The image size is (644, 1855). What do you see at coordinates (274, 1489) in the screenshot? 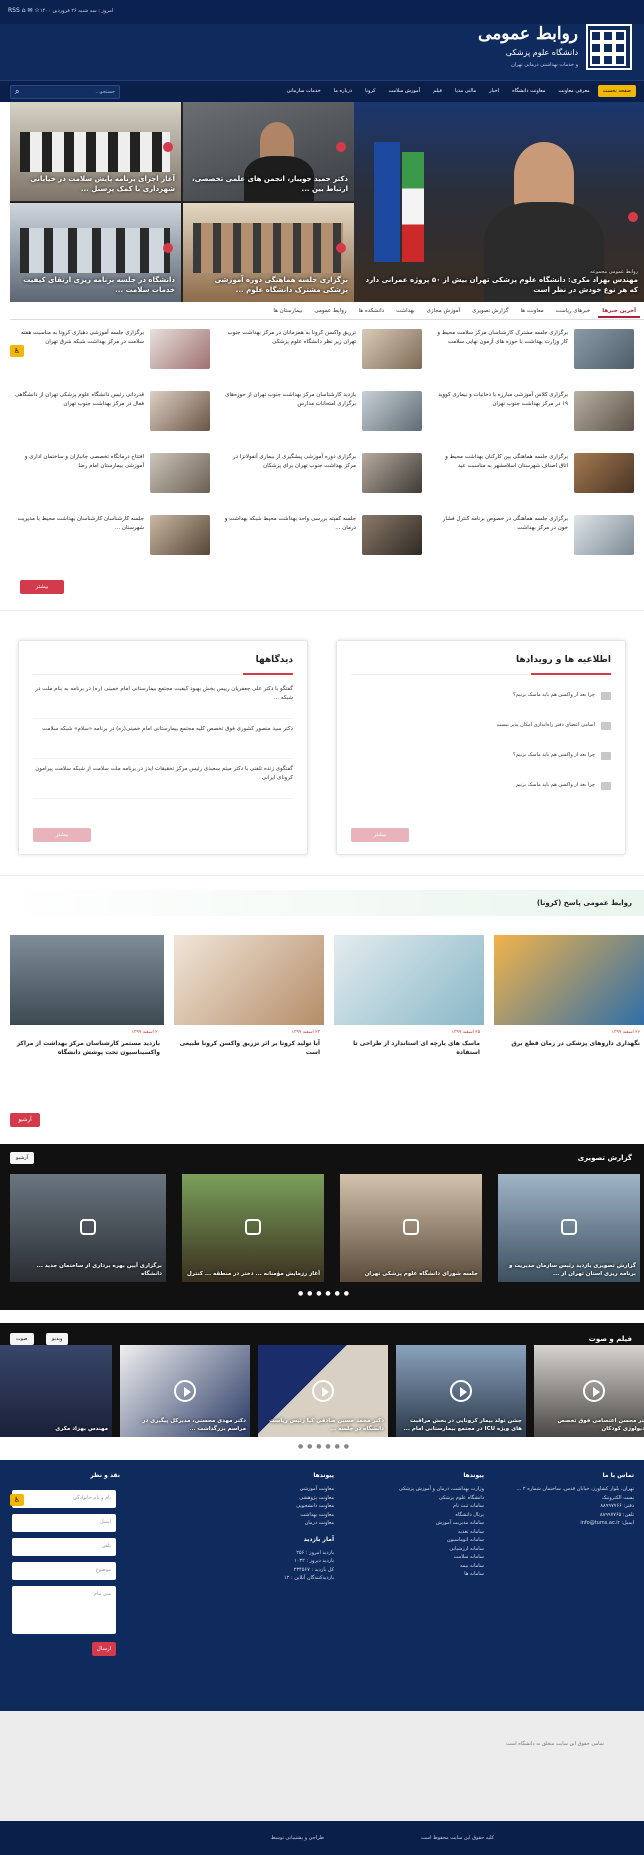
I see `footer-link: معاونت آموزشی` at bounding box center [274, 1489].